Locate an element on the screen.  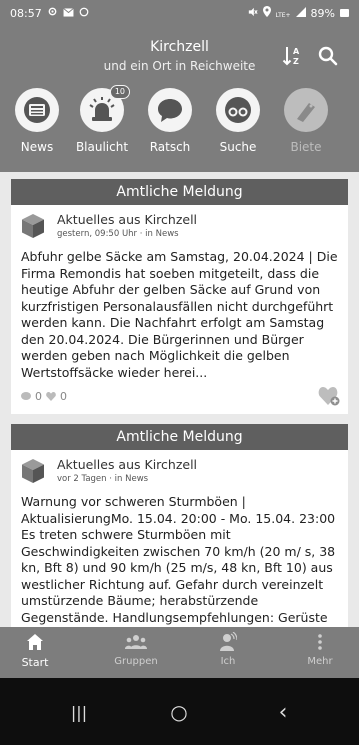
profile-icon is located at coordinates (228, 641).